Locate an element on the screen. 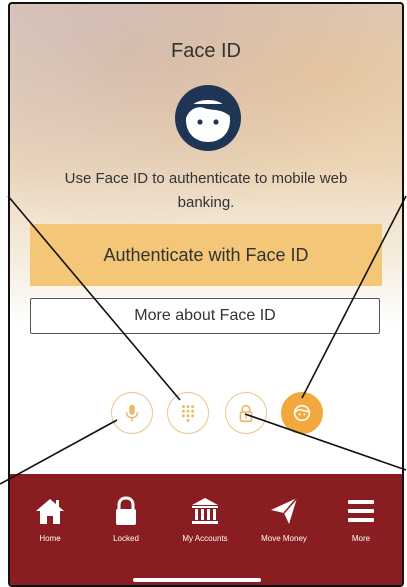 This screenshot has height=587, width=407. page-title: Face ID is located at coordinates (206, 51).